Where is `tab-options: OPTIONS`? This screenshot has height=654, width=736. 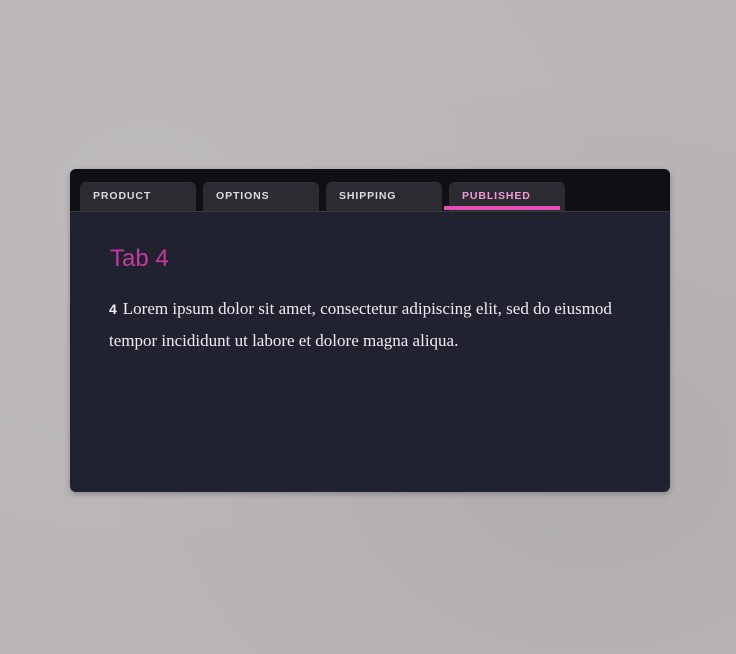
tab-options: OPTIONS is located at coordinates (261, 196).